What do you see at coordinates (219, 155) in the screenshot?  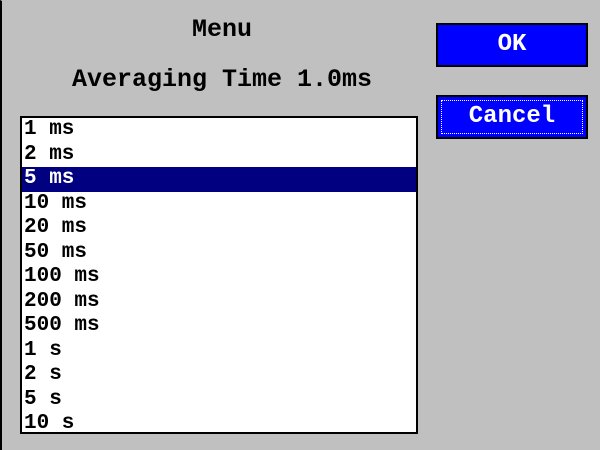 I see `list-item-2-ms: 2 ms` at bounding box center [219, 155].